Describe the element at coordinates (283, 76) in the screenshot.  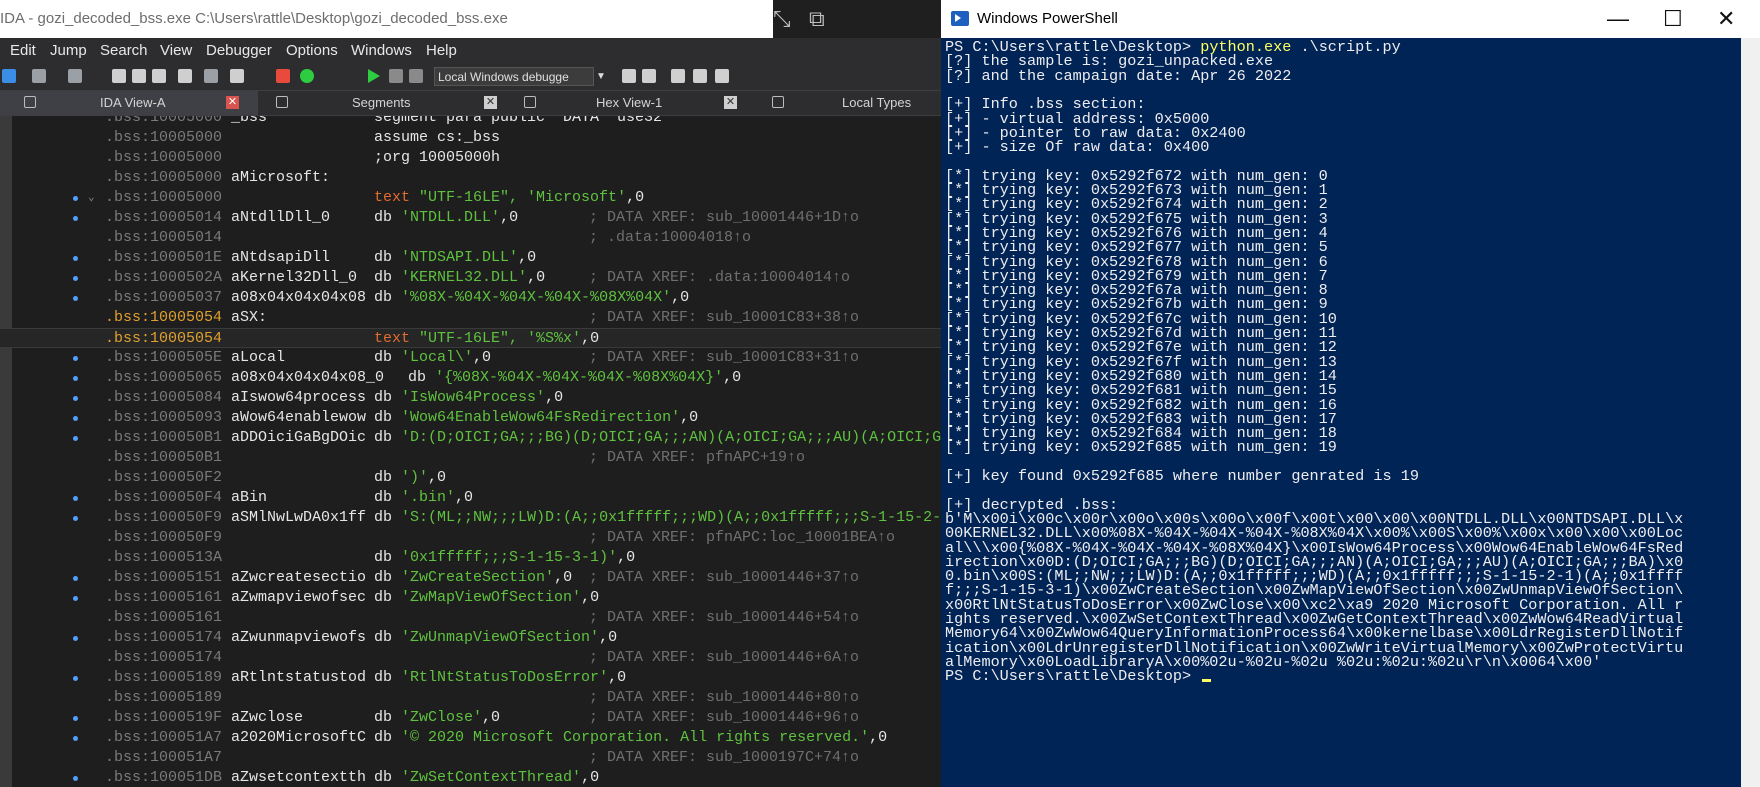
I see `breakpoint-icon` at that location.